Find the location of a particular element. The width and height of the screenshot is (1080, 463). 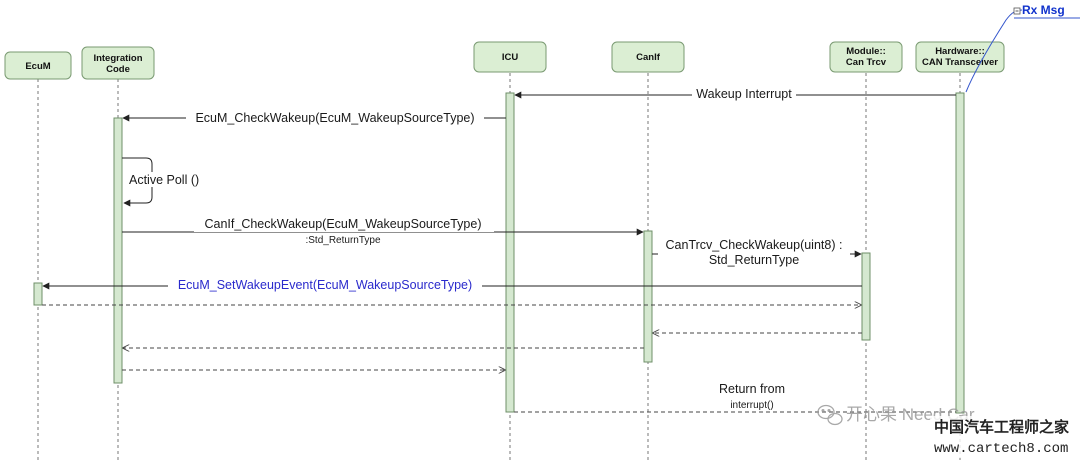

site-url: www.cartech8.com is located at coordinates (1001, 449).